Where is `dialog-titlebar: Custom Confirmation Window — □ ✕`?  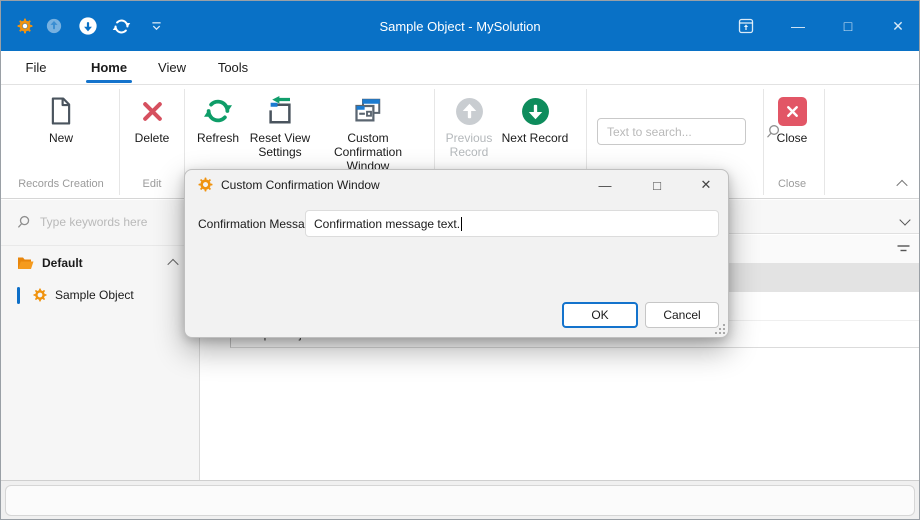 dialog-titlebar: Custom Confirmation Window — □ ✕ is located at coordinates (456, 185).